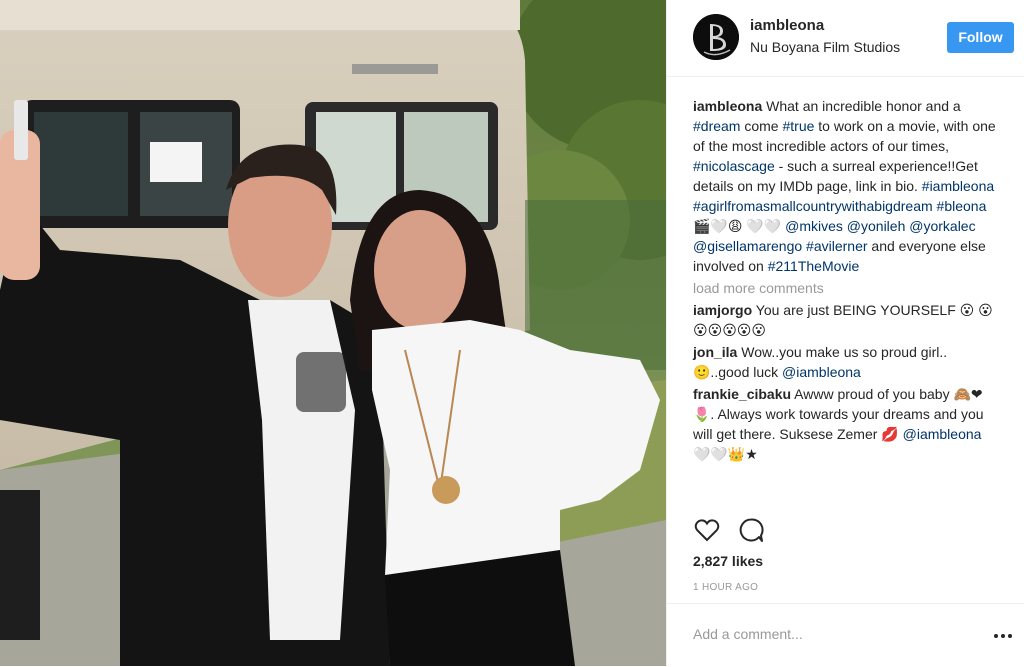 This screenshot has height=667, width=1024. I want to click on comment-username: iamjorgo, so click(722, 310).